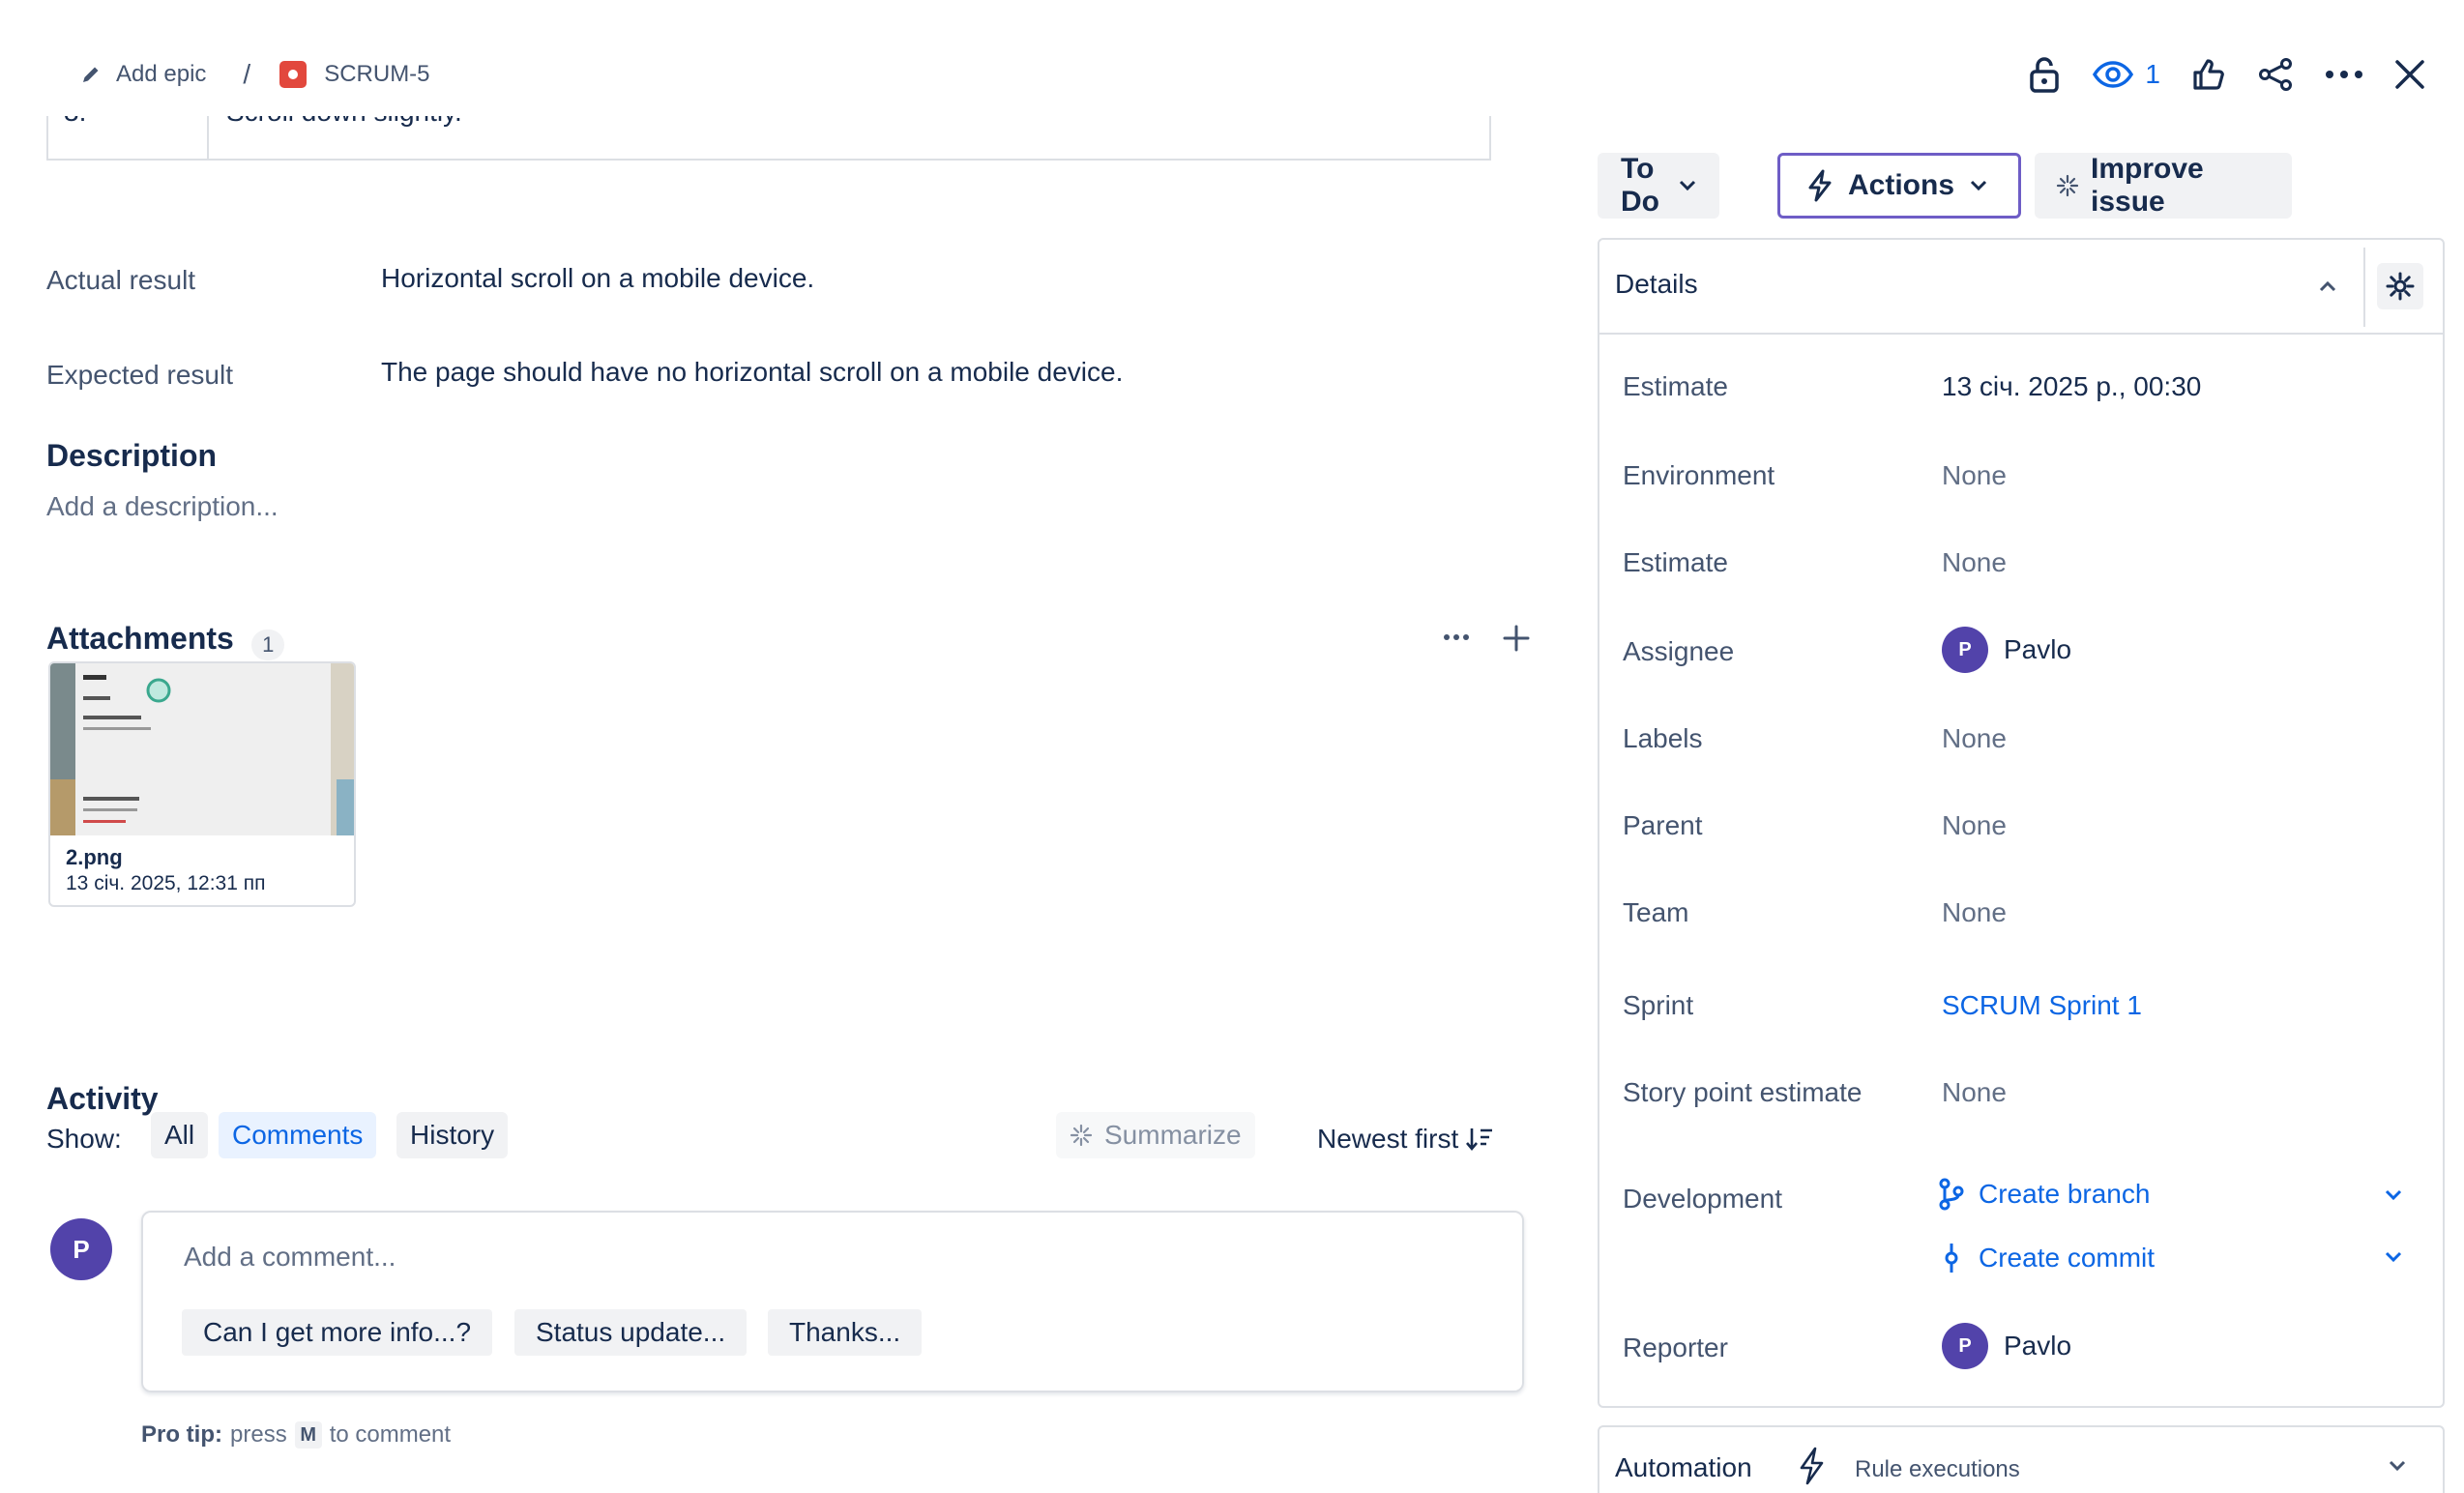  I want to click on chevron-up-icon, so click(2327, 286).